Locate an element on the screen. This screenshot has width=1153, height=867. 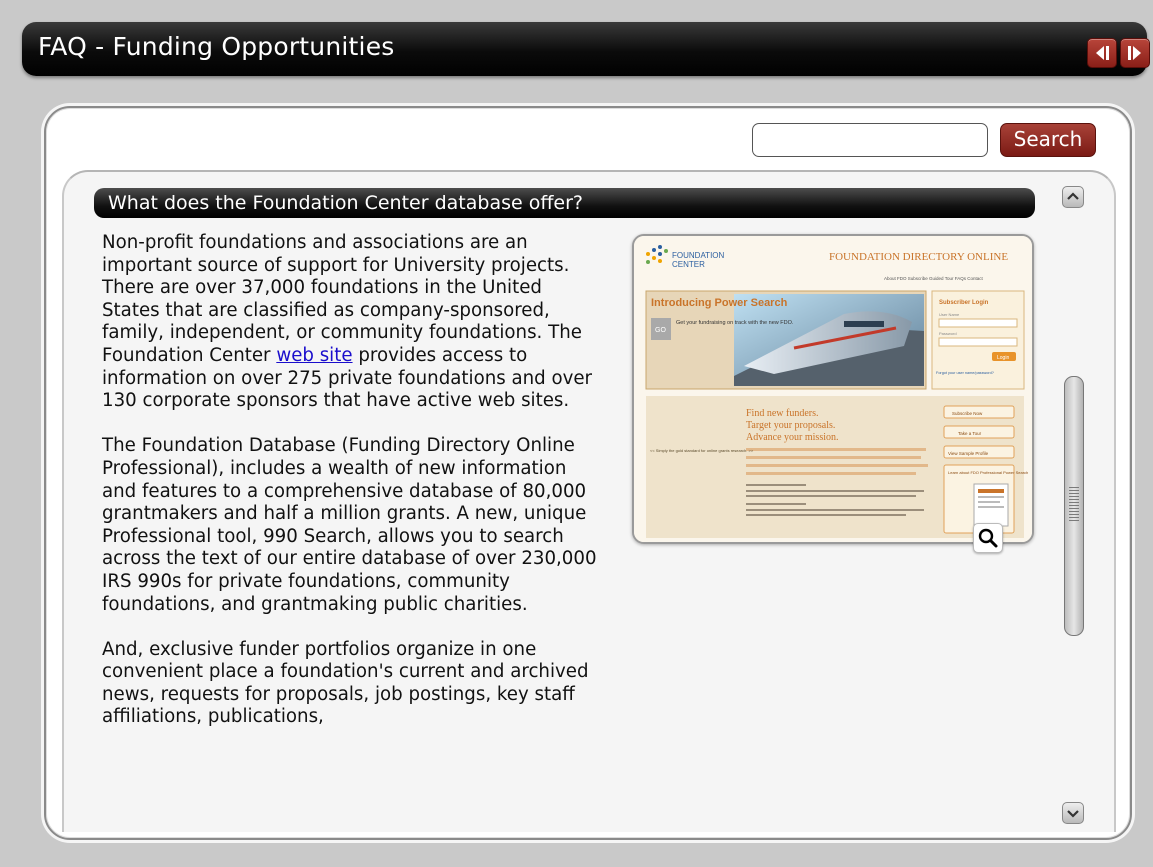
screenshot-site-title: FOUNDATION DIRECTORY ONLINE is located at coordinates (918, 257).